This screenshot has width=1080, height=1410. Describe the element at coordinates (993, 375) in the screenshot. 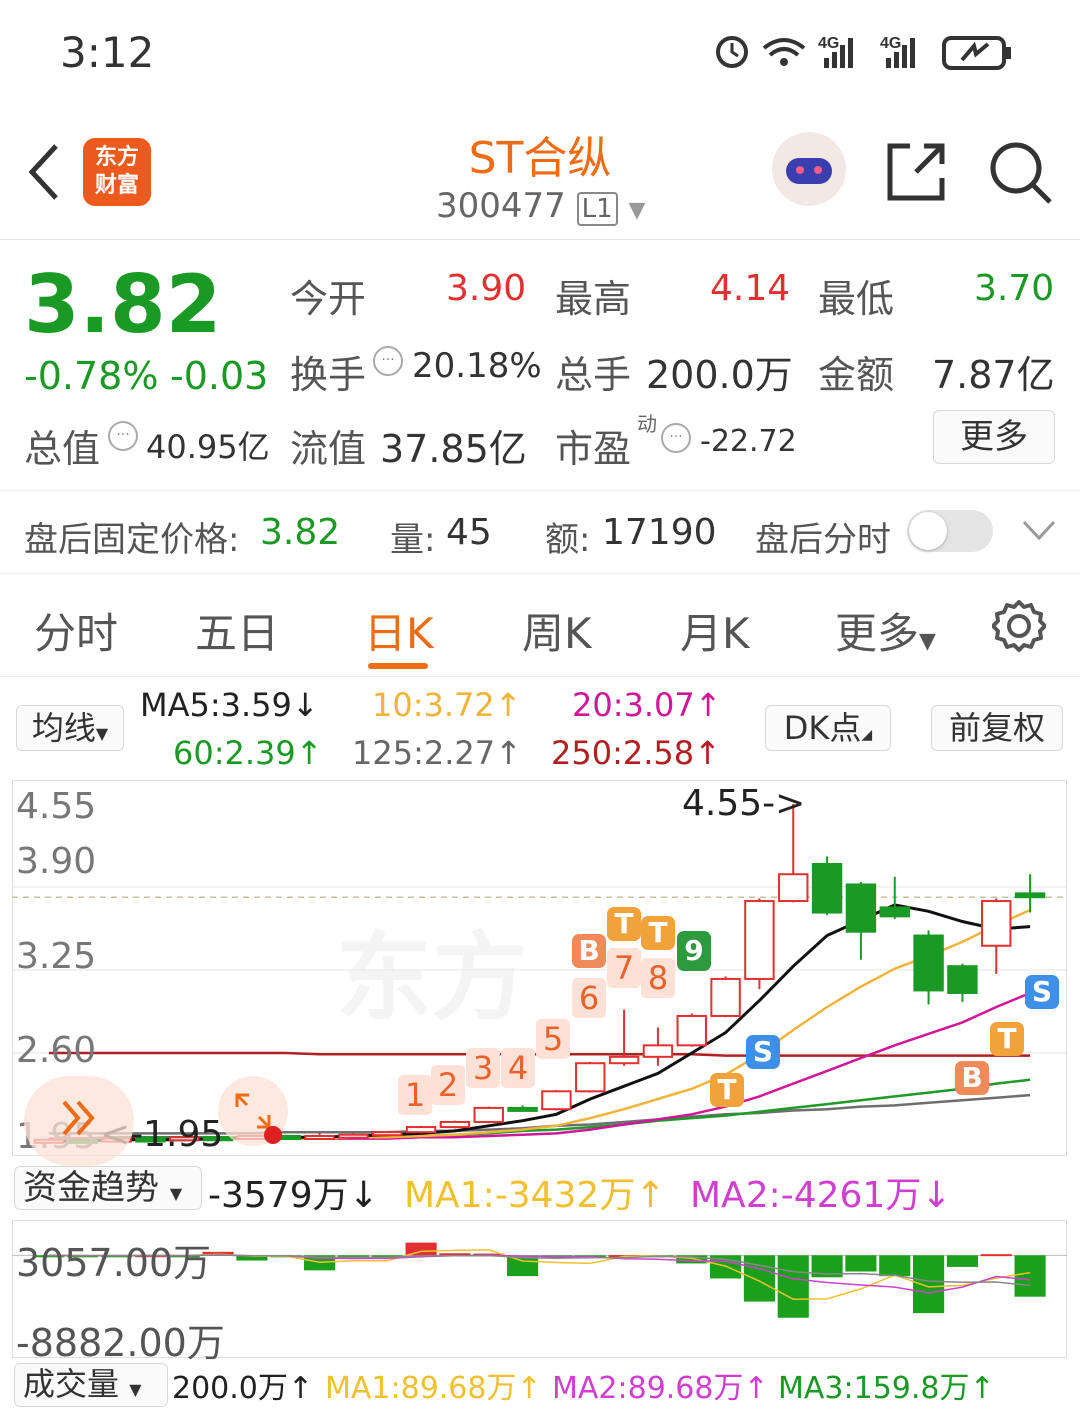

I see `amount-value: 7.87亿` at that location.